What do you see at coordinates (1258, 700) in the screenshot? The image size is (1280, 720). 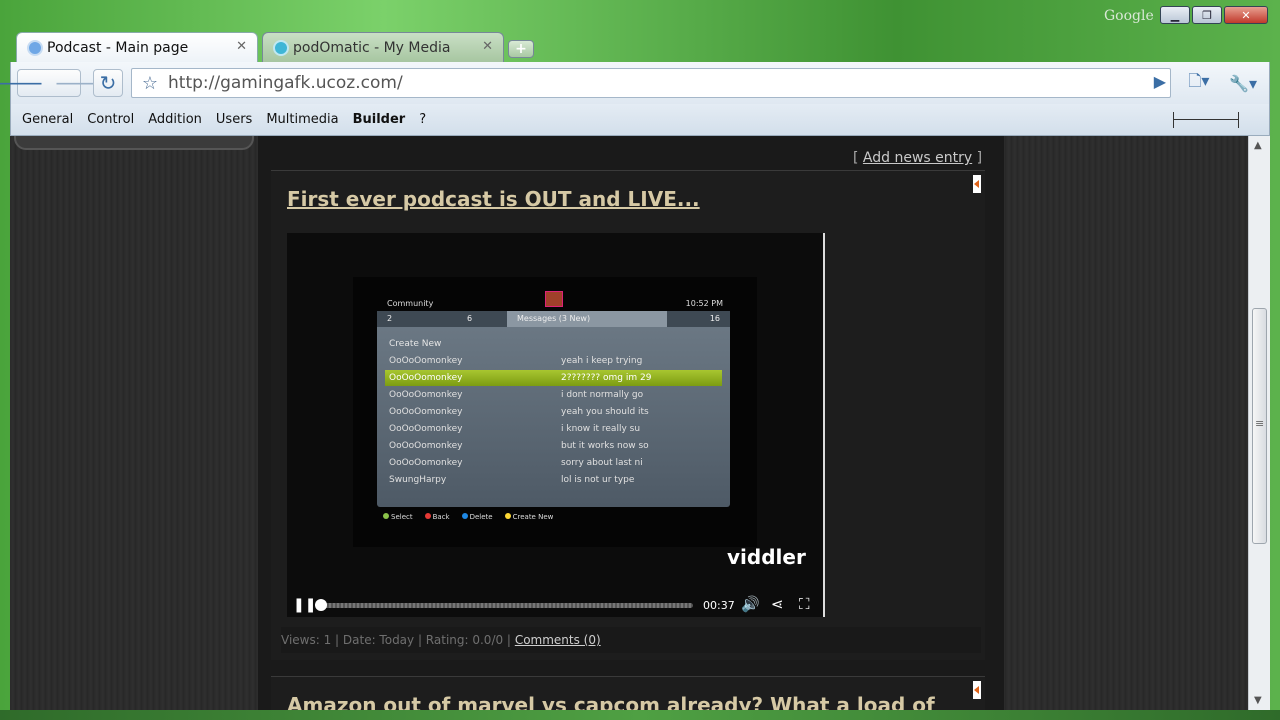 I see `scroll-down-icon: ▼` at bounding box center [1258, 700].